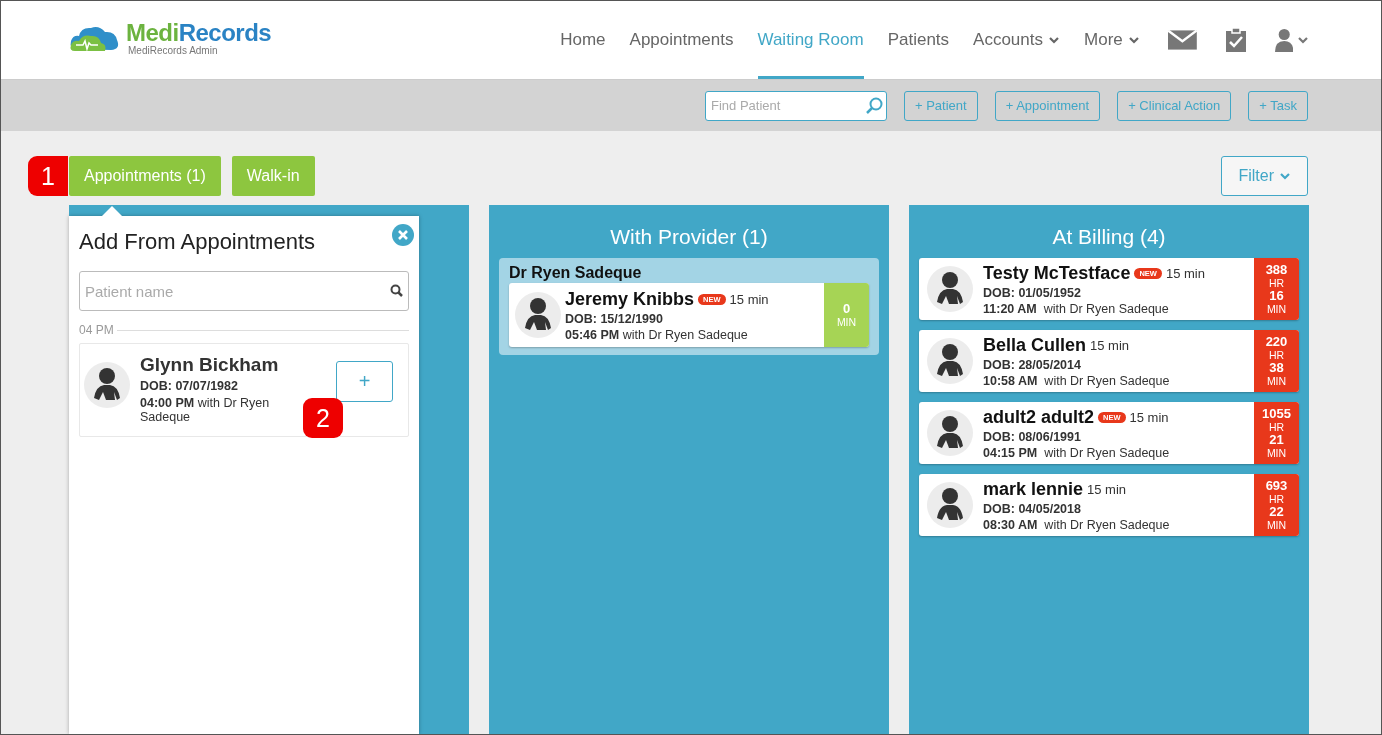 The width and height of the screenshot is (1382, 735). Describe the element at coordinates (1038, 417) in the screenshot. I see `patient-name: adult2 adult2` at that location.